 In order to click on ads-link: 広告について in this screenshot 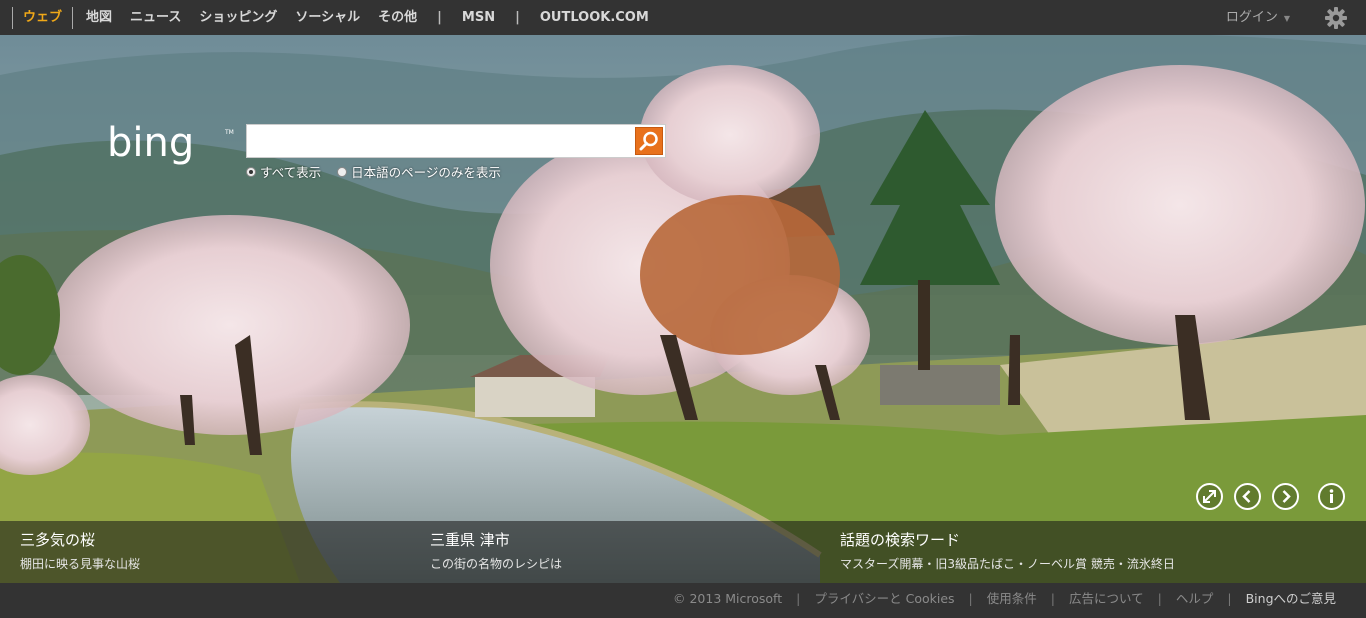, I will do `click(1106, 598)`.